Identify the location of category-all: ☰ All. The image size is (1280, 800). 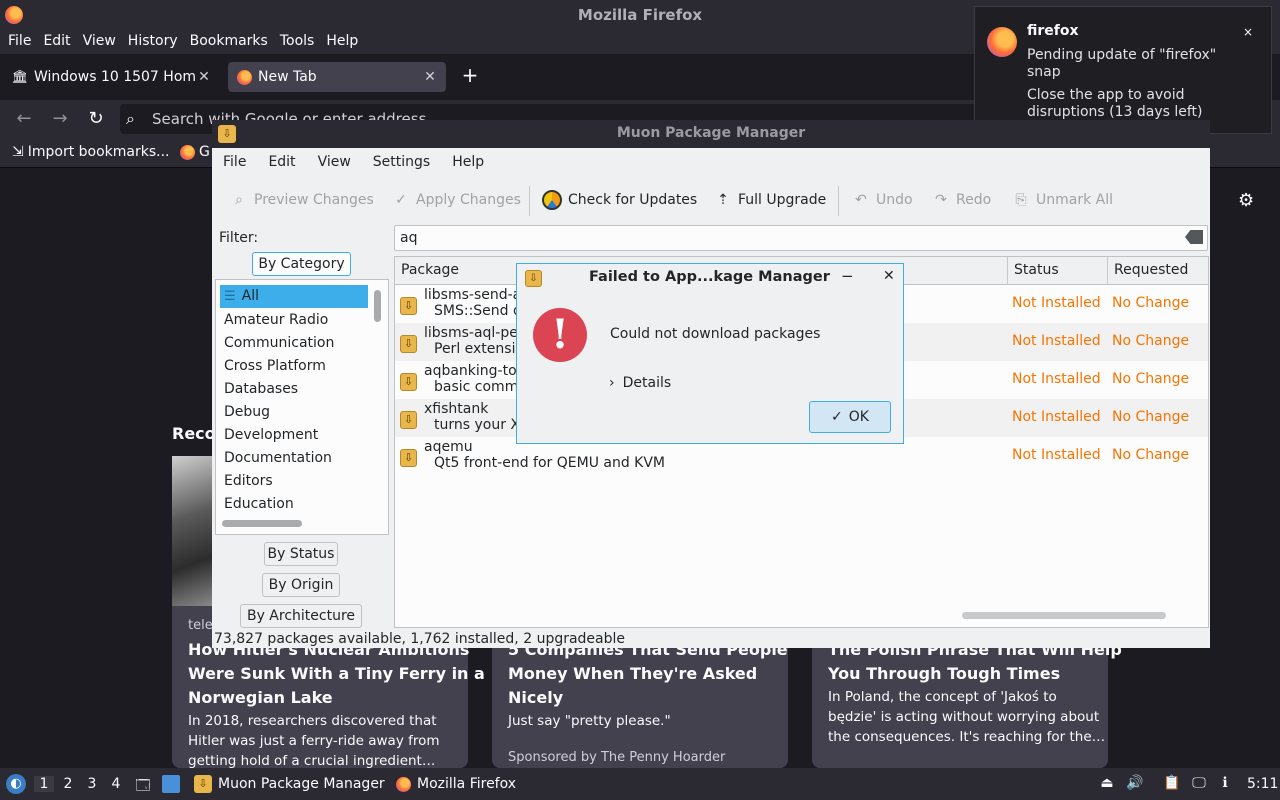
(294, 296).